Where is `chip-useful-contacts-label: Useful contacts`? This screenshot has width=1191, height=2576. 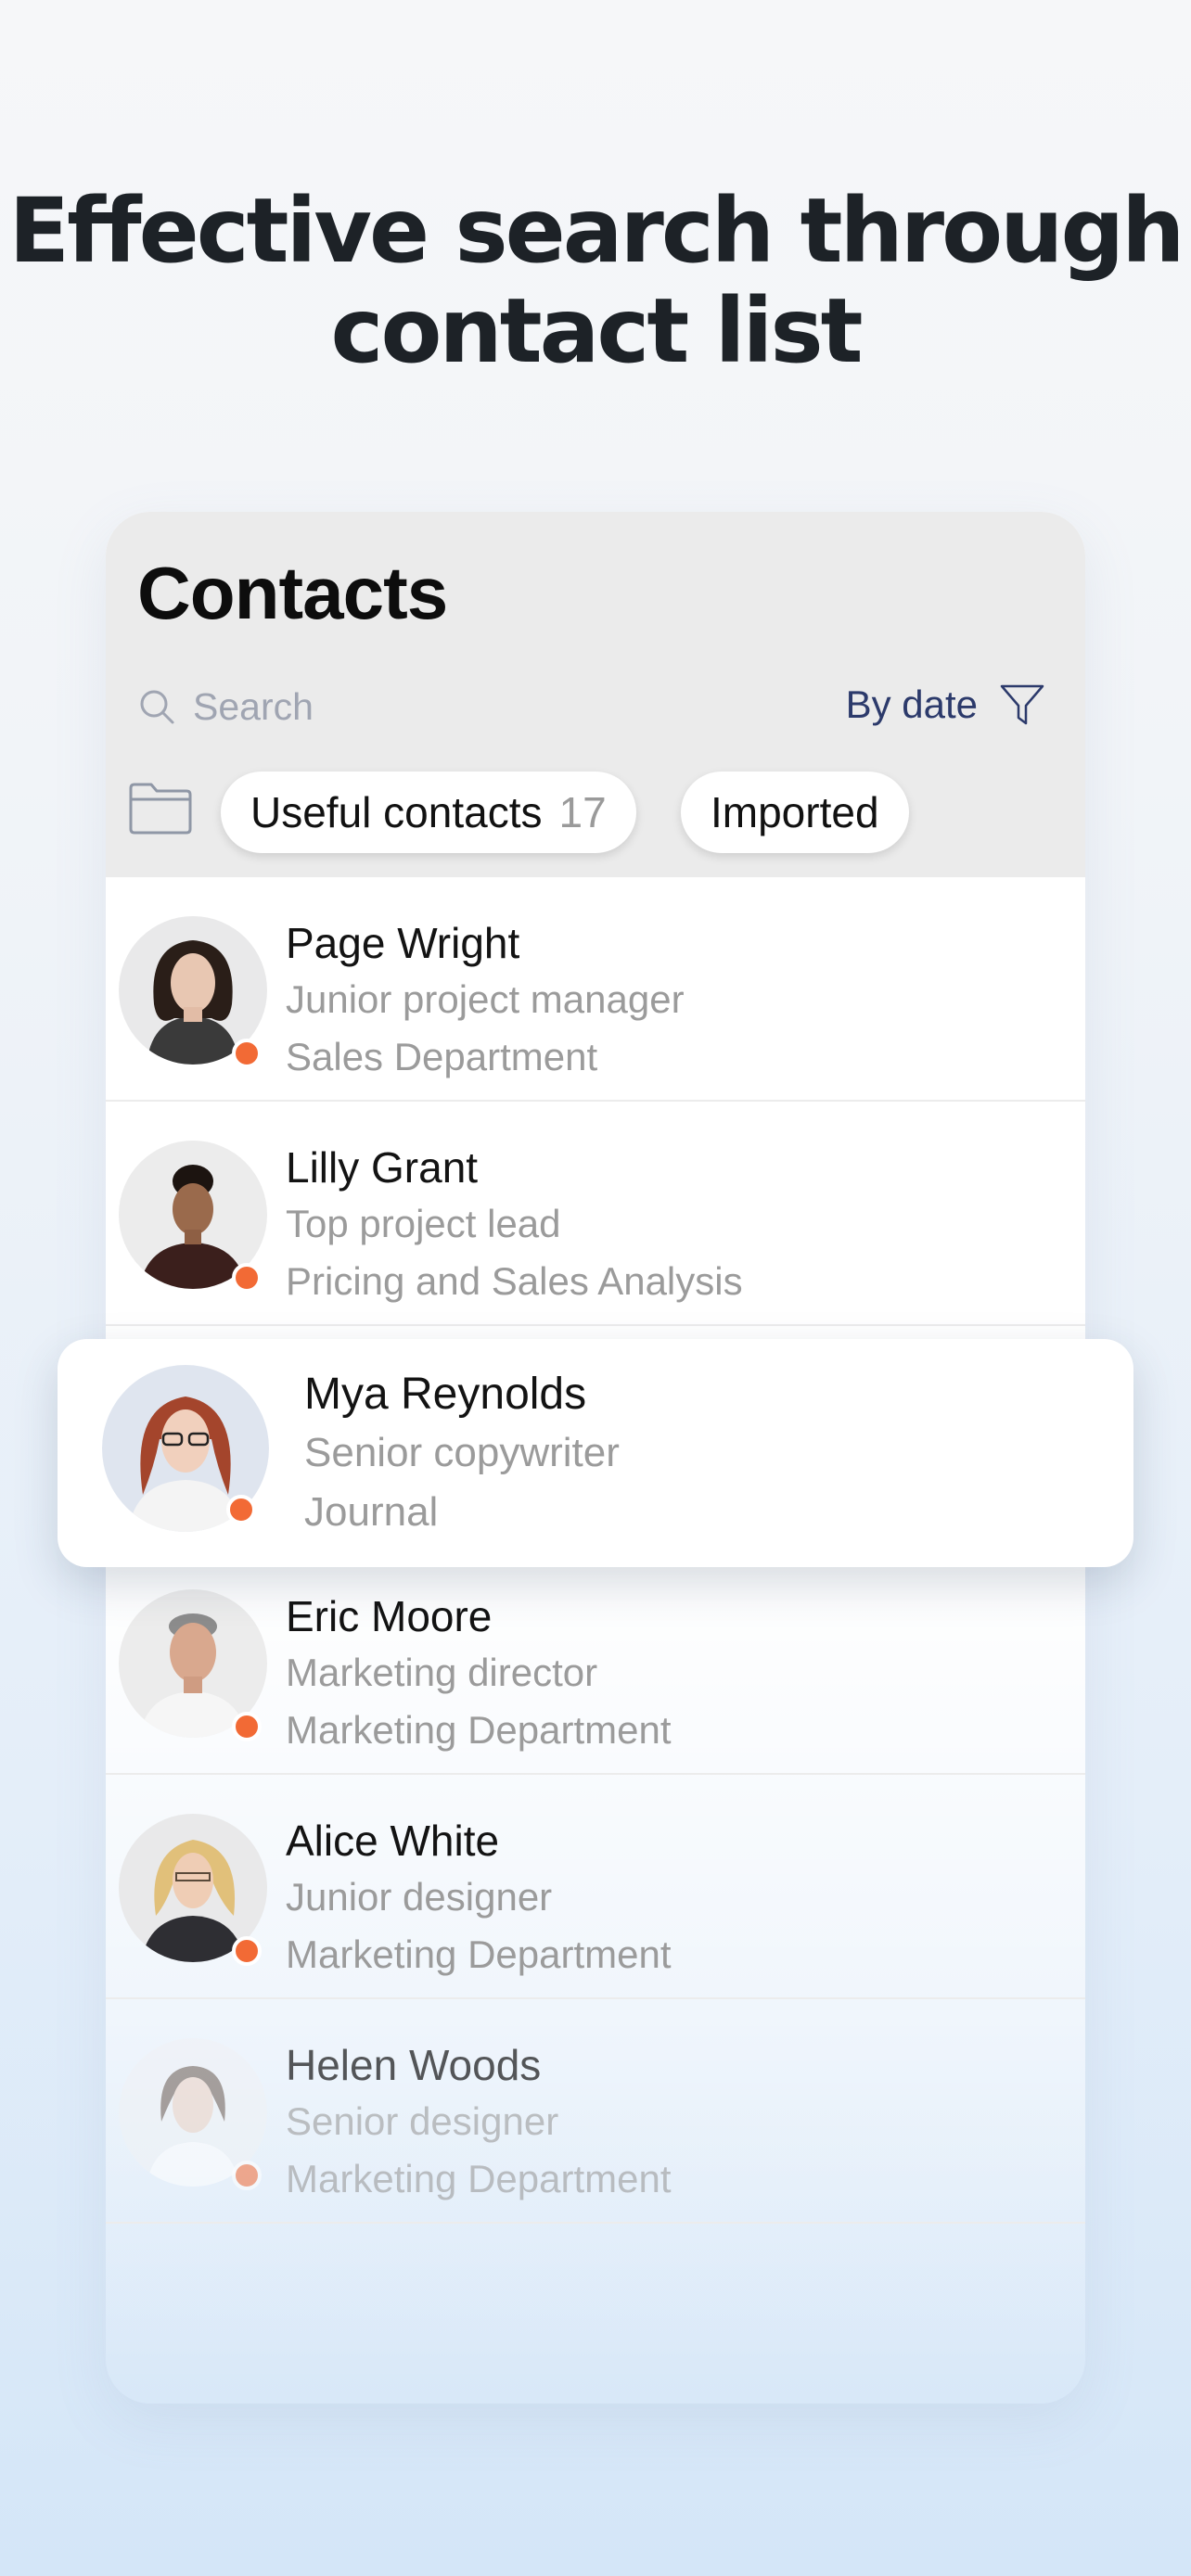 chip-useful-contacts-label: Useful contacts is located at coordinates (396, 812).